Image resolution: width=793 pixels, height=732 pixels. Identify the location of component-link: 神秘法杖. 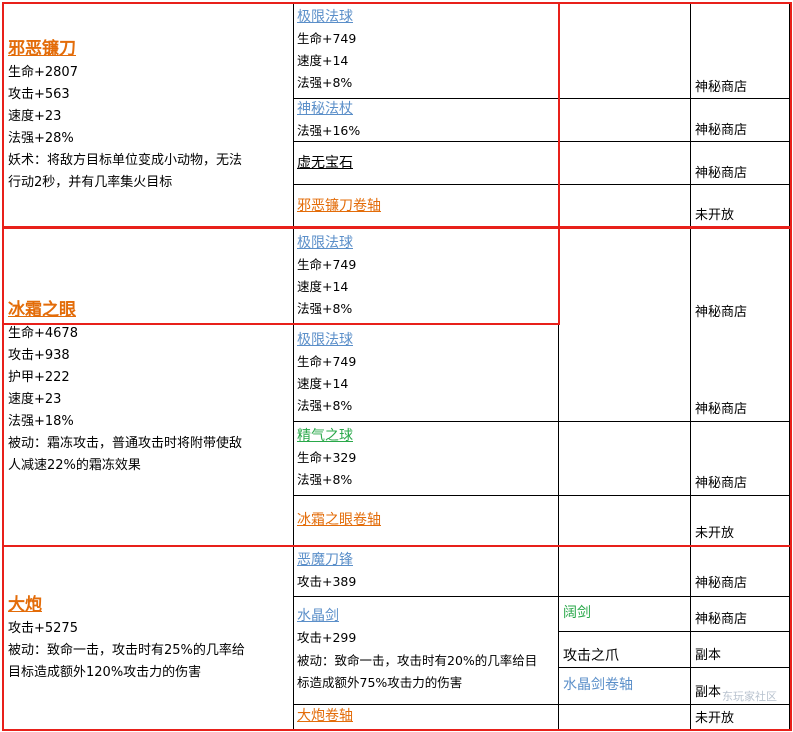
(325, 109).